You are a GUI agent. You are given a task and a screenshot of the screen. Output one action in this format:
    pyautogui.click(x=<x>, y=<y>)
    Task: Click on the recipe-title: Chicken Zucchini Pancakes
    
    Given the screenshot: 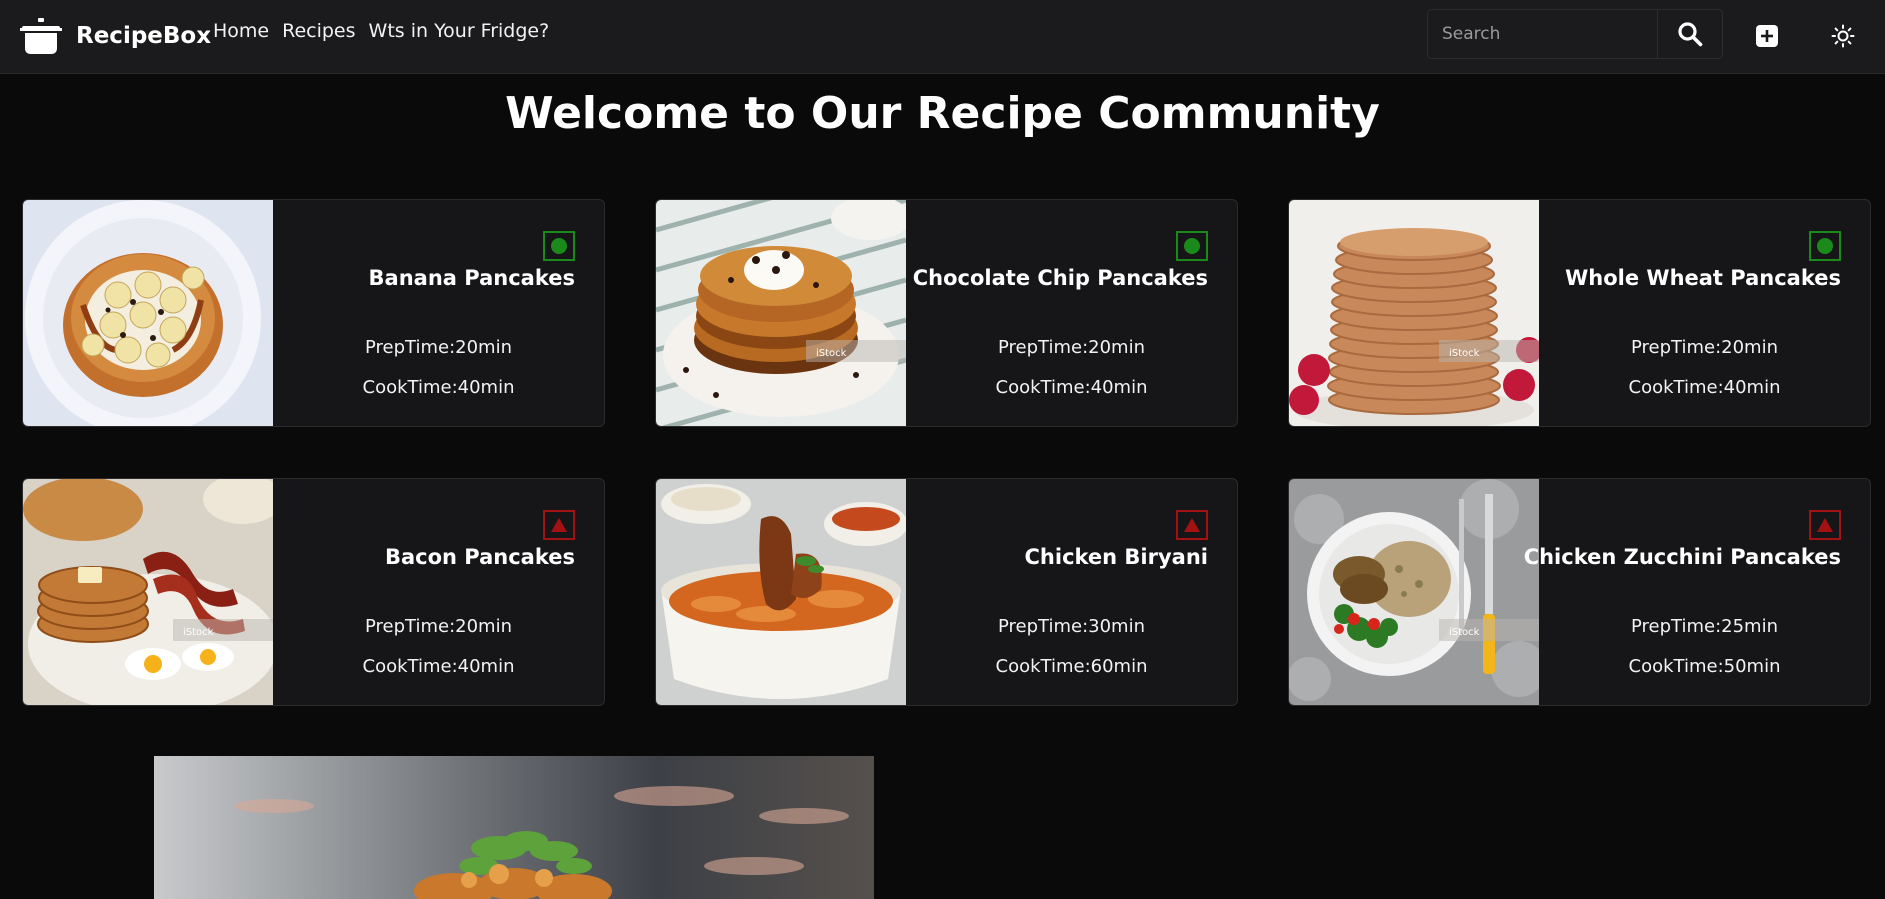 What is the action you would take?
    pyautogui.click(x=1682, y=557)
    